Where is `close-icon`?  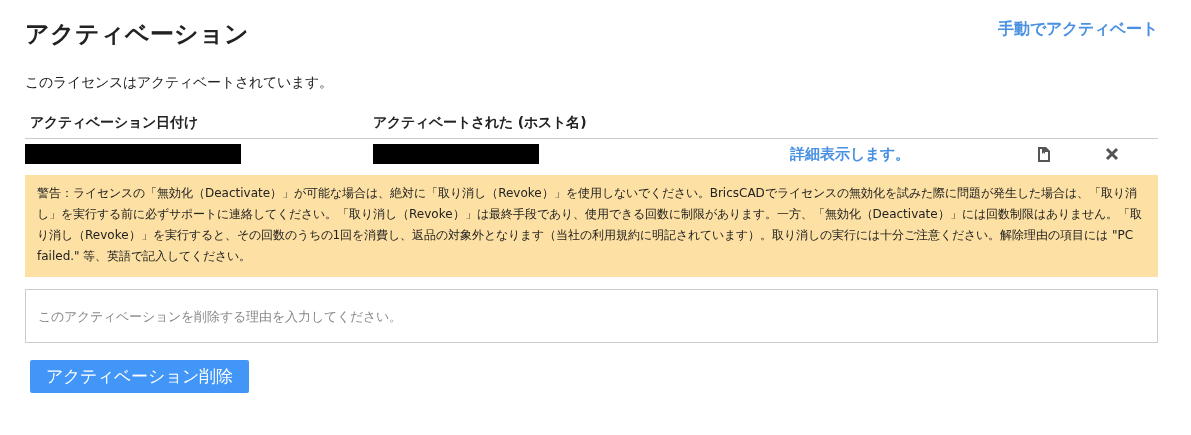
close-icon is located at coordinates (1112, 154).